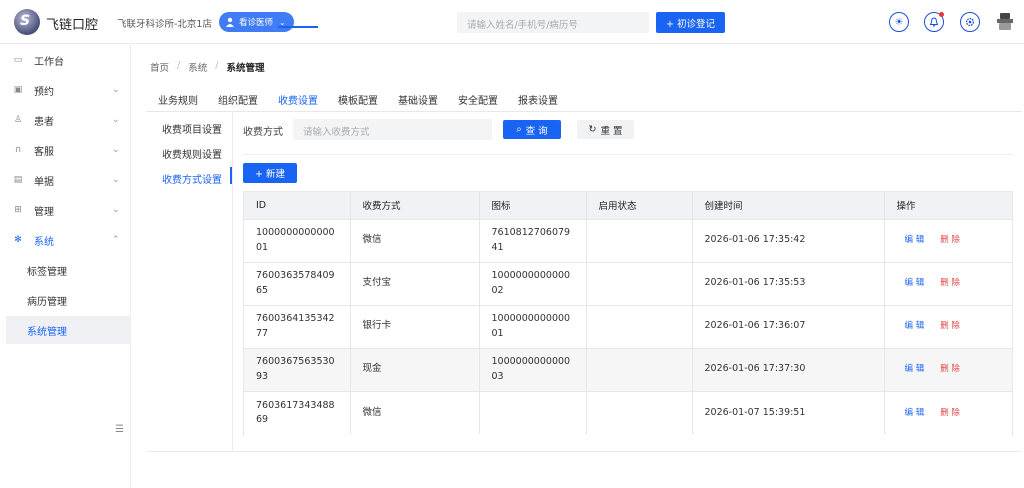 Image resolution: width=1024 pixels, height=488 pixels. I want to click on cell-id: 760036357840965, so click(297, 283).